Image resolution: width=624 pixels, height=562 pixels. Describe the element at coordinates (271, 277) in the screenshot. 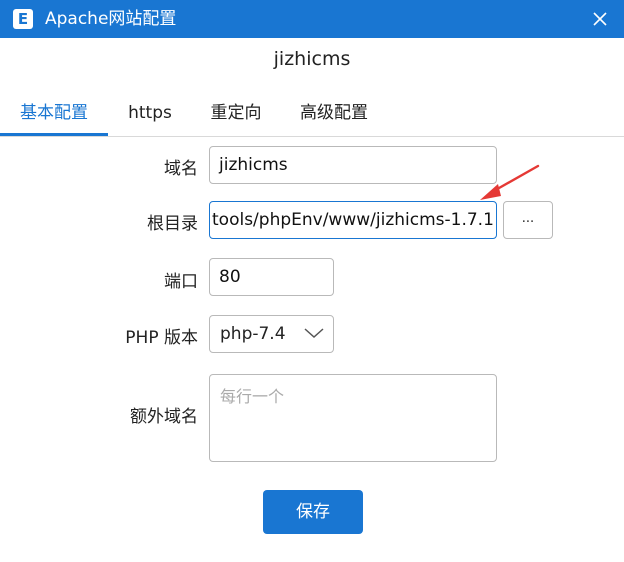

I see `port-input: 80` at that location.